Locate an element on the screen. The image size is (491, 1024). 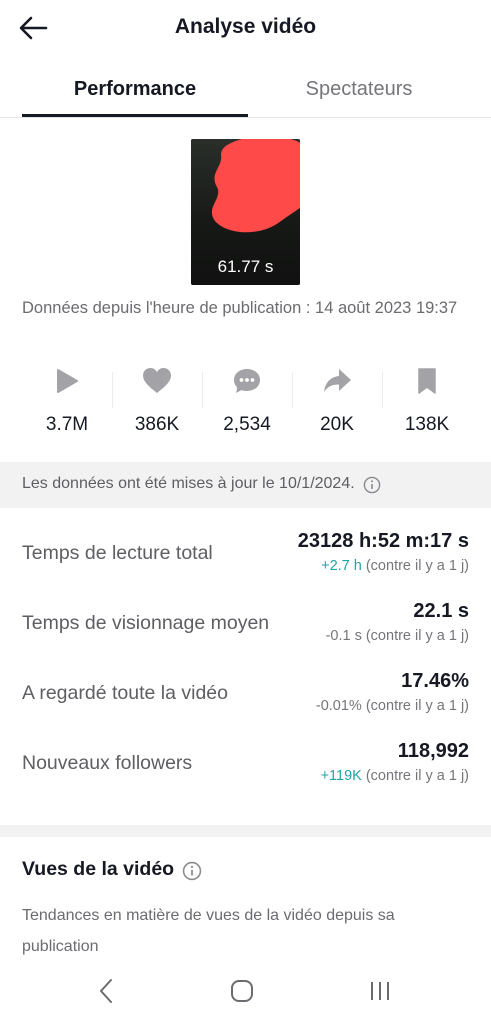
metric-value: 17.46% is located at coordinates (435, 681).